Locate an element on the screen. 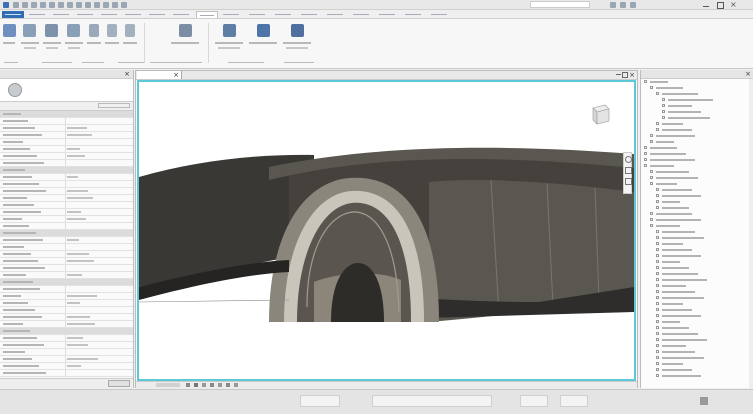 This screenshot has width=753, height=414. undo-icon is located at coordinates (34, 5).